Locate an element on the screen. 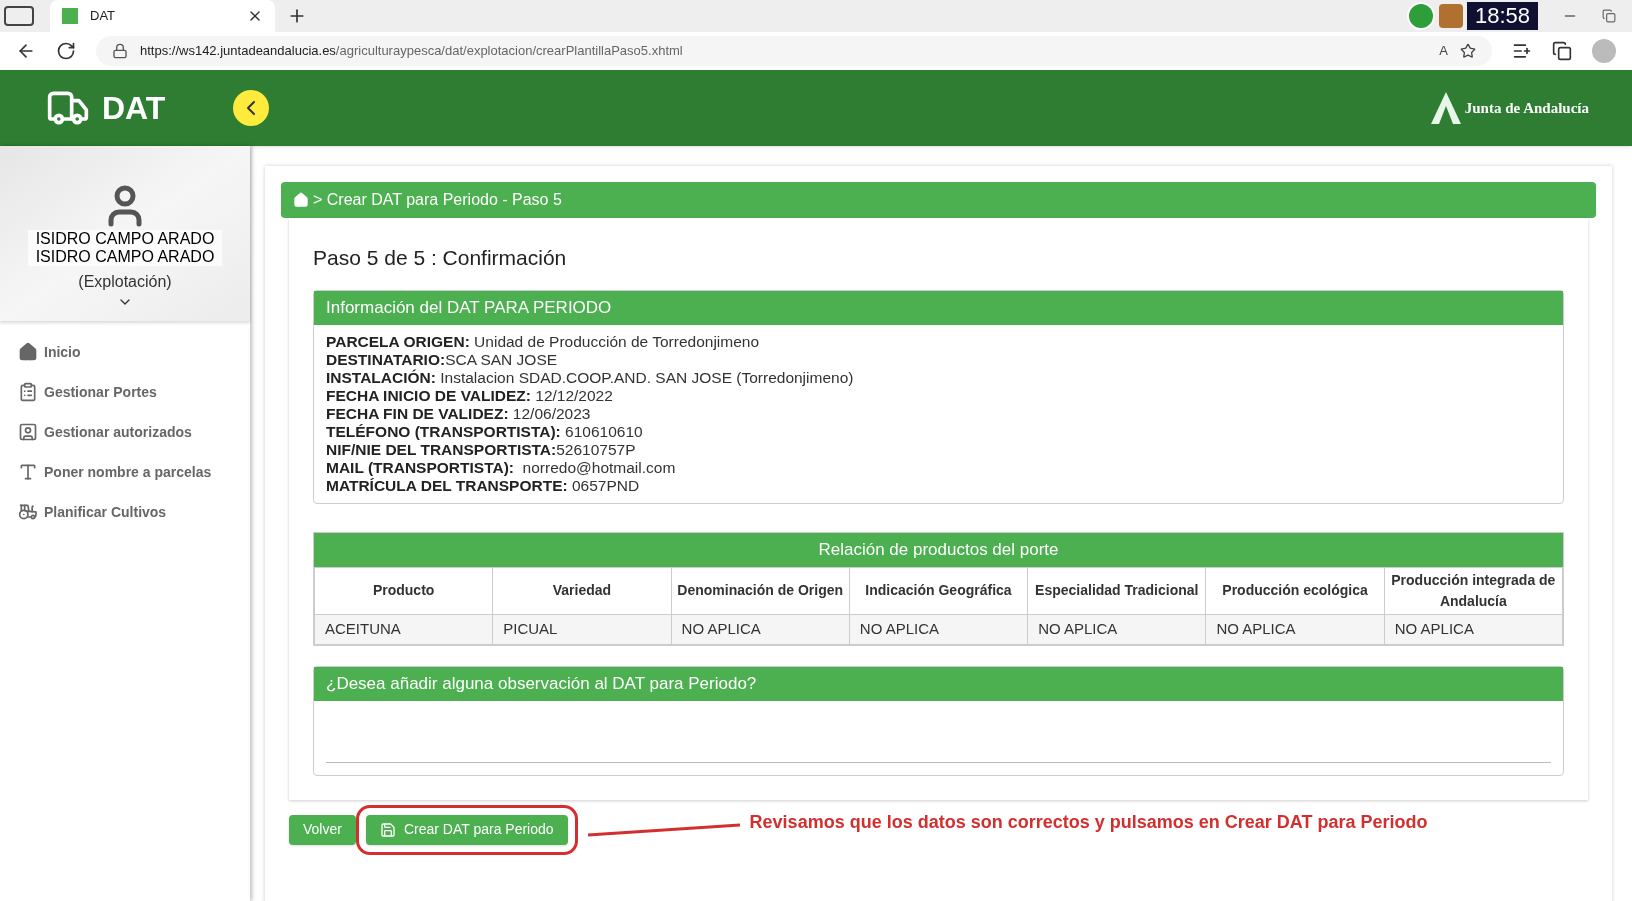  info-line: TELÉFONO (TRANSPORTISTA): 610610610 is located at coordinates (485, 431).